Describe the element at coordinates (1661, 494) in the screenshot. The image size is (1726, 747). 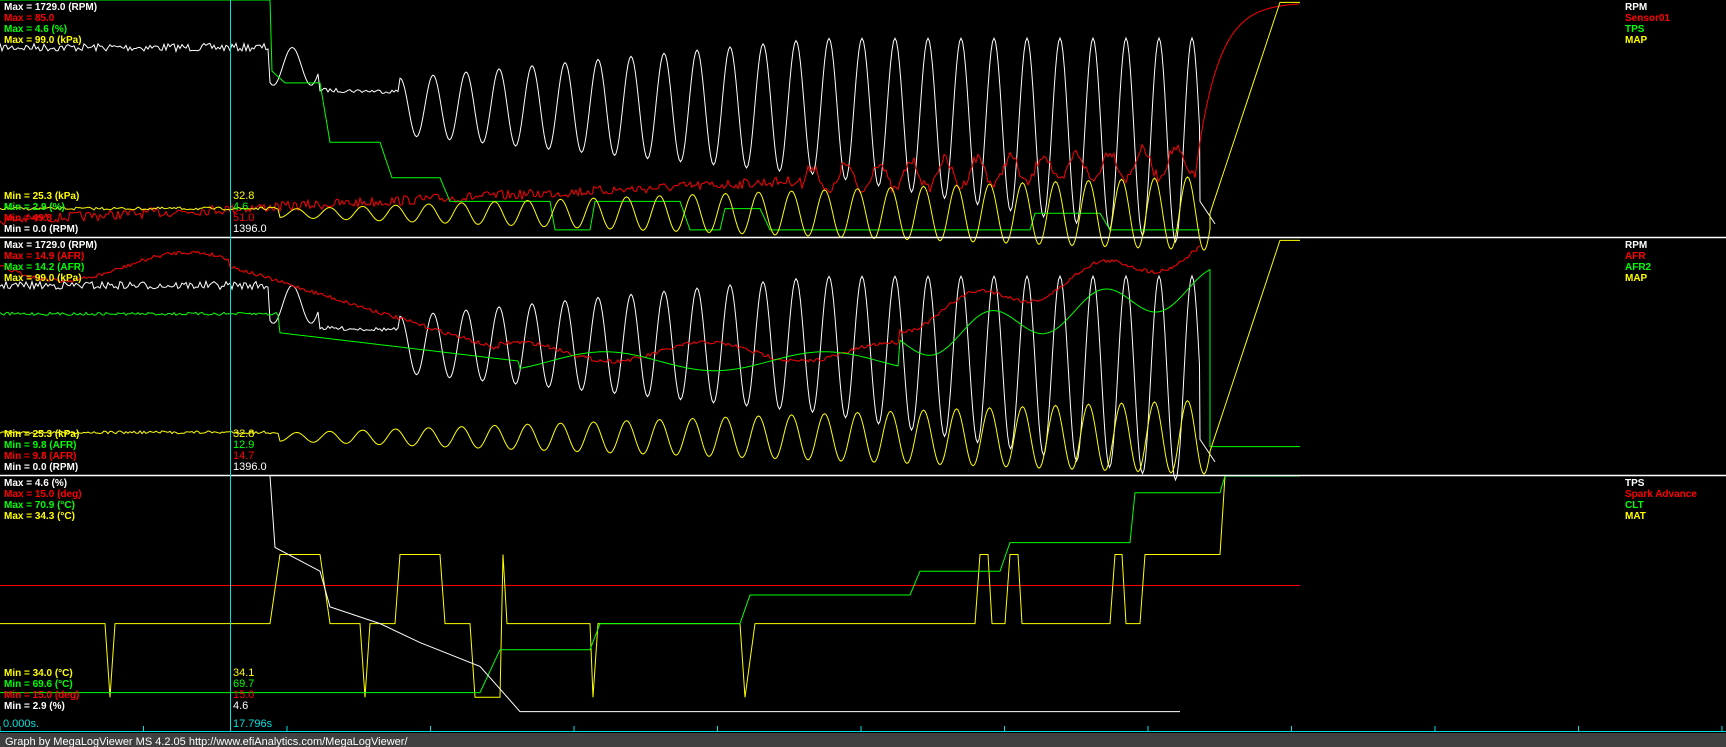
I see `panel3-legend-item: Spark Advance` at that location.